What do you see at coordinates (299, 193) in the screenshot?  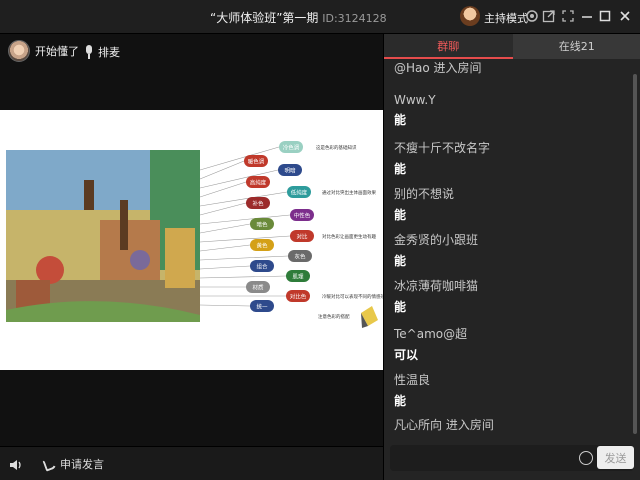 I see `mindmap-node-label: 低纯度` at bounding box center [299, 193].